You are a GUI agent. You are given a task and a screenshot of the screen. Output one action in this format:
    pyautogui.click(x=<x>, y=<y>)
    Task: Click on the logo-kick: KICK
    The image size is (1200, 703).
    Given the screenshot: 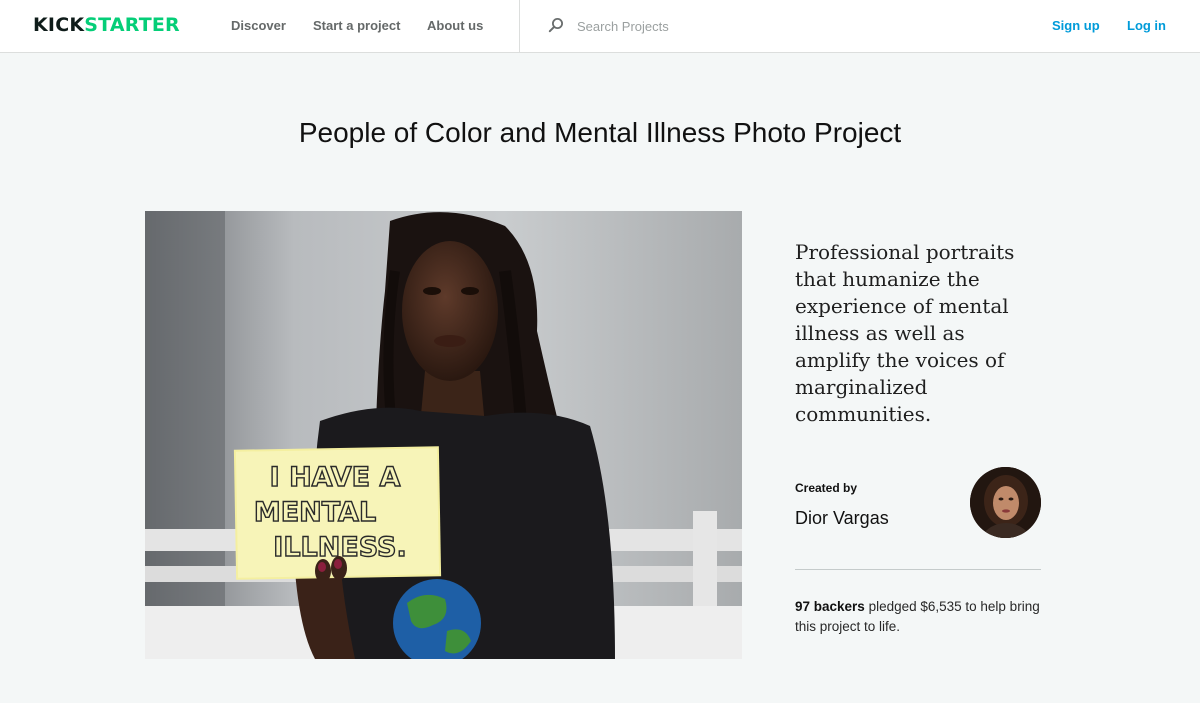 What is the action you would take?
    pyautogui.click(x=59, y=25)
    